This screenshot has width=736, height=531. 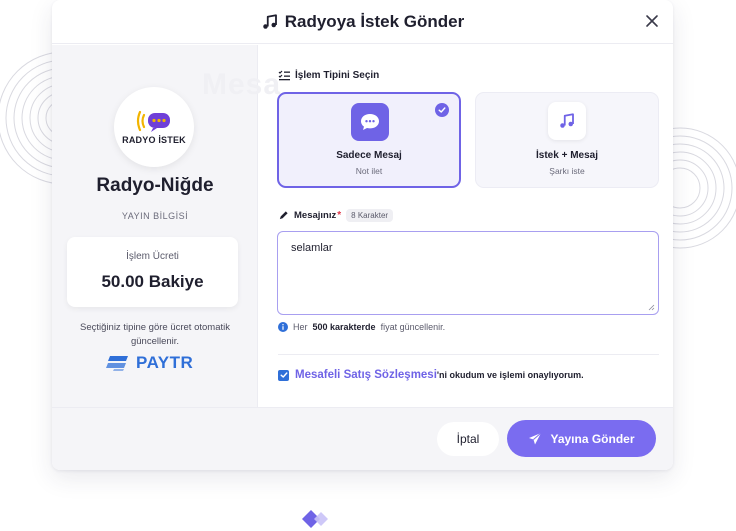 I want to click on section-title: İşlem Tipini Seçin, so click(x=328, y=75).